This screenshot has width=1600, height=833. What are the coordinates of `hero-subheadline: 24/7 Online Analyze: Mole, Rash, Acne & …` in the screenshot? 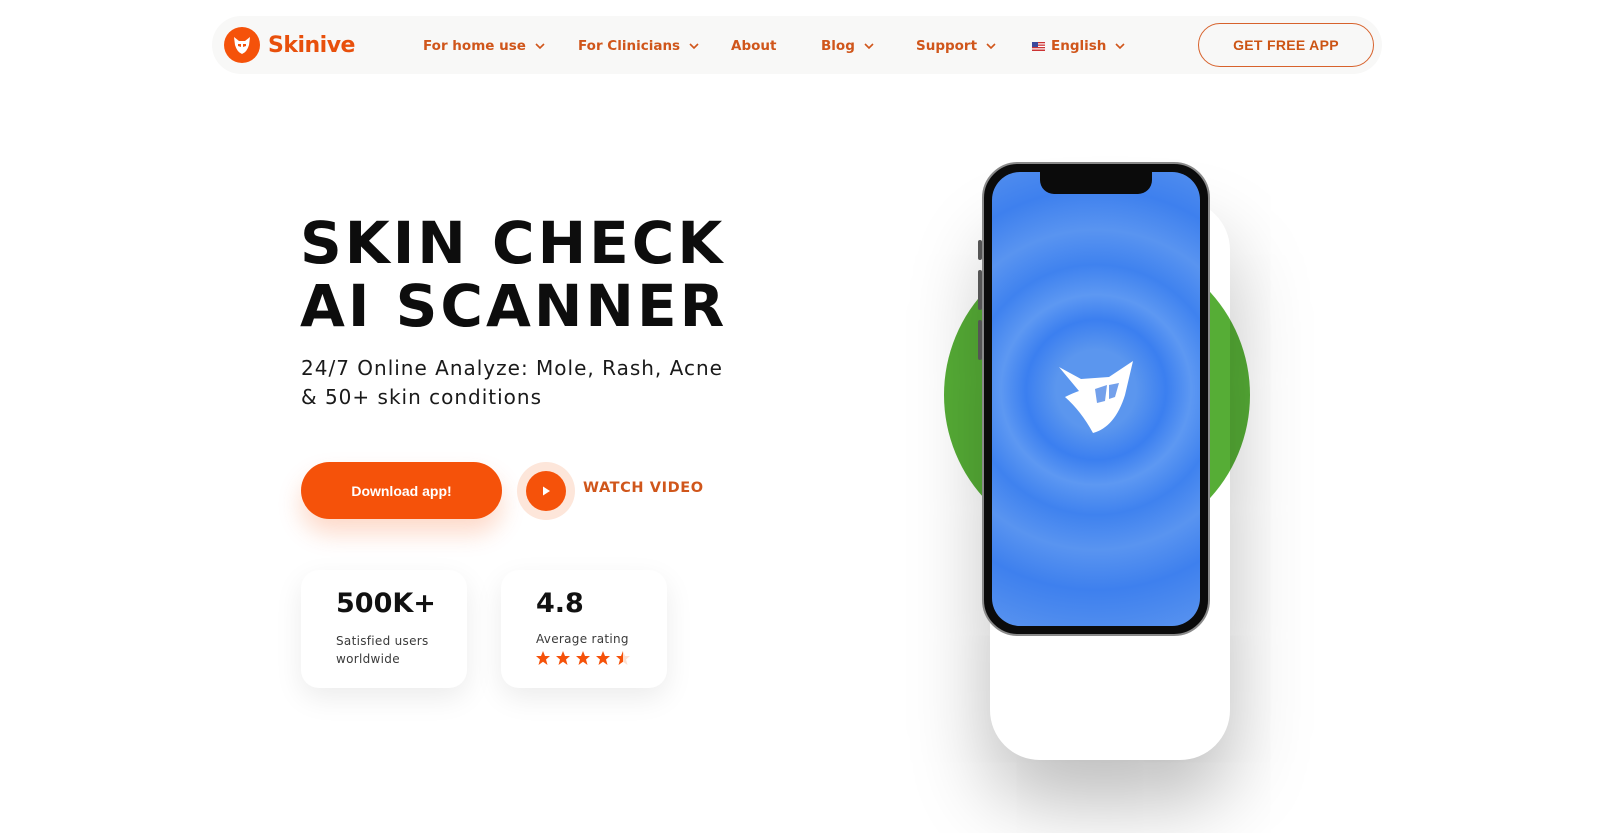 It's located at (521, 383).